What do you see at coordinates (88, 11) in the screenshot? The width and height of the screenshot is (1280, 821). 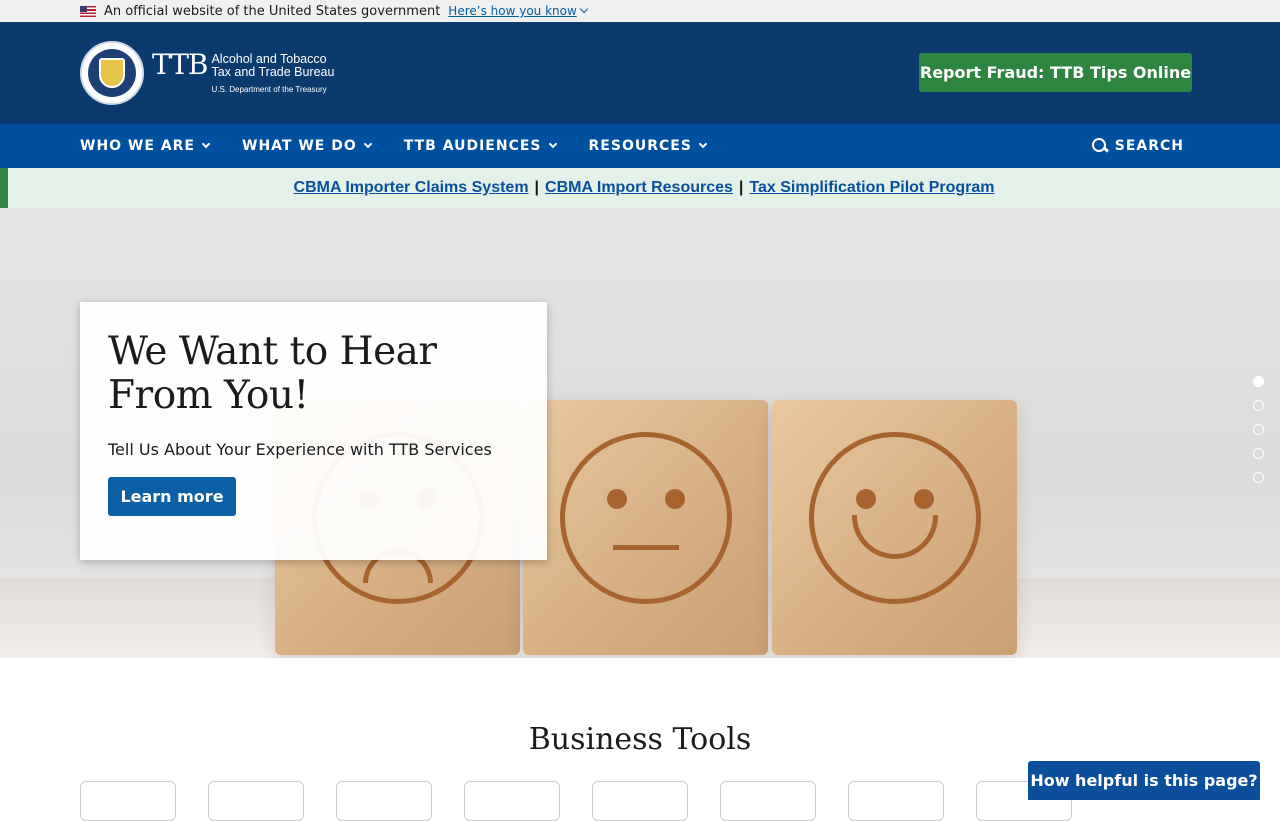 I see `us-flag-icon` at bounding box center [88, 11].